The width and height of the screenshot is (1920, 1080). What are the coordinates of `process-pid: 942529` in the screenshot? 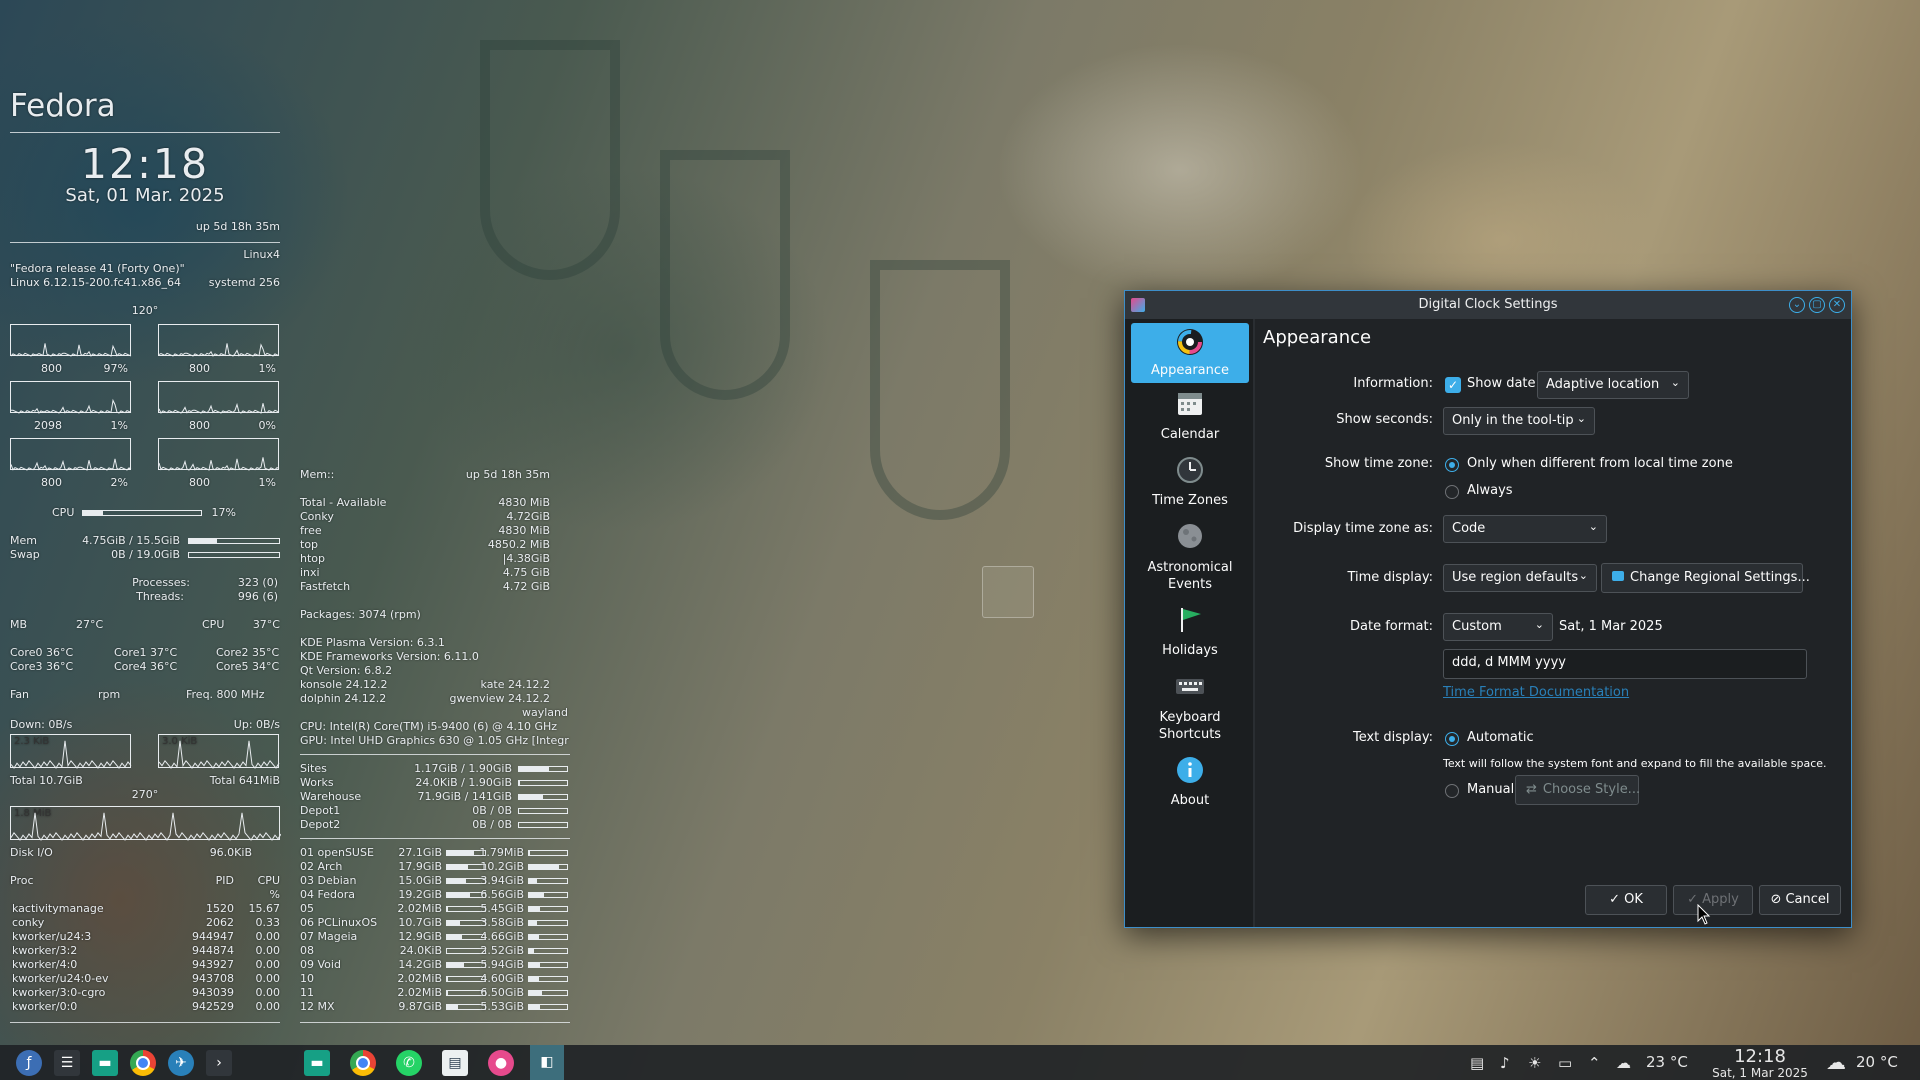 It's located at (213, 1006).